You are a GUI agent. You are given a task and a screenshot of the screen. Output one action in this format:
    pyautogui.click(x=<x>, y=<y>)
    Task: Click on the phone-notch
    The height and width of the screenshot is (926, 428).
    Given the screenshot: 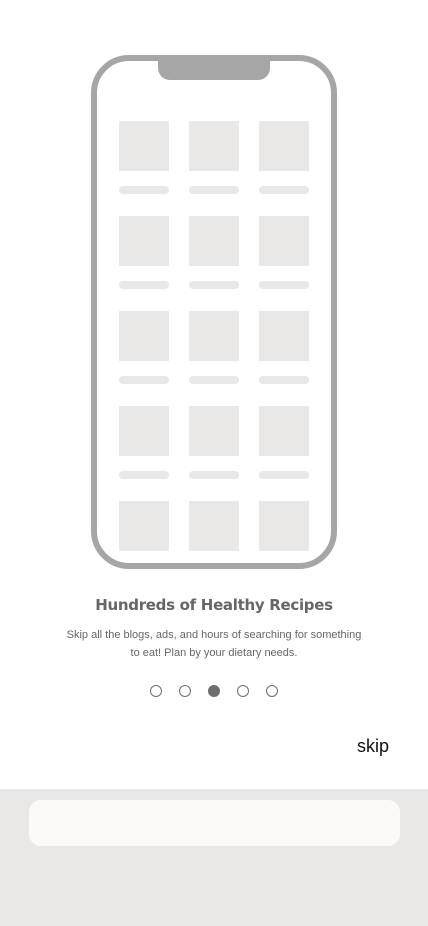 What is the action you would take?
    pyautogui.click(x=214, y=70)
    